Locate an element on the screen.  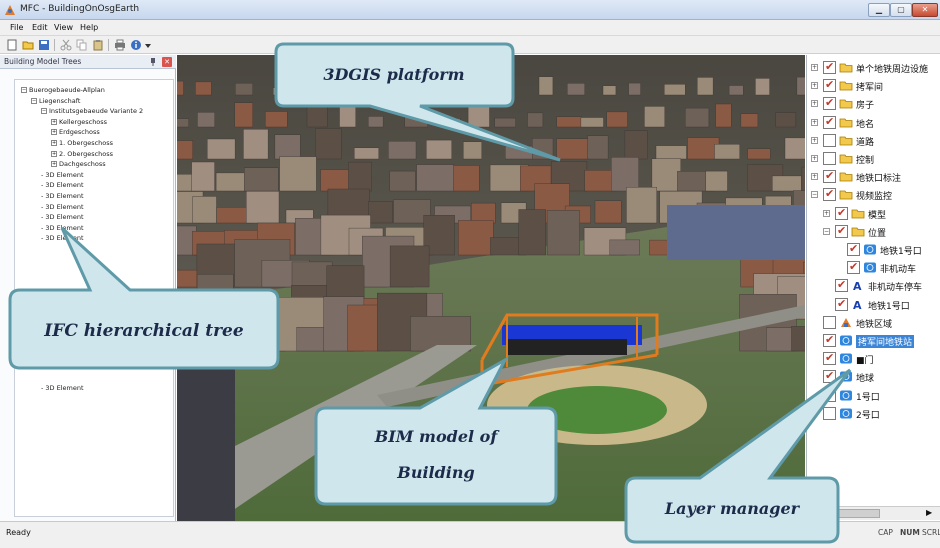
layer-item: + 拷军间 is located at coordinates (873, 86).